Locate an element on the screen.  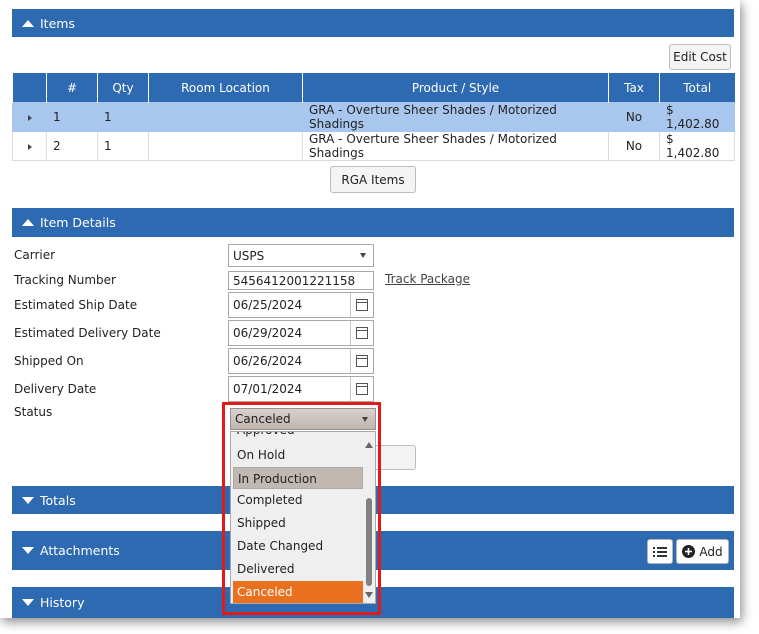
header-expand is located at coordinates (29, 88).